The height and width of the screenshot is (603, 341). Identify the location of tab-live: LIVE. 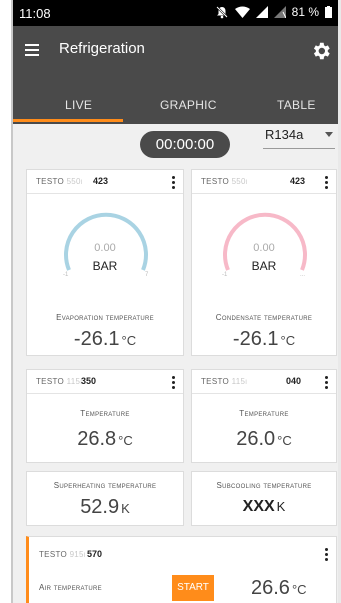
(78, 105).